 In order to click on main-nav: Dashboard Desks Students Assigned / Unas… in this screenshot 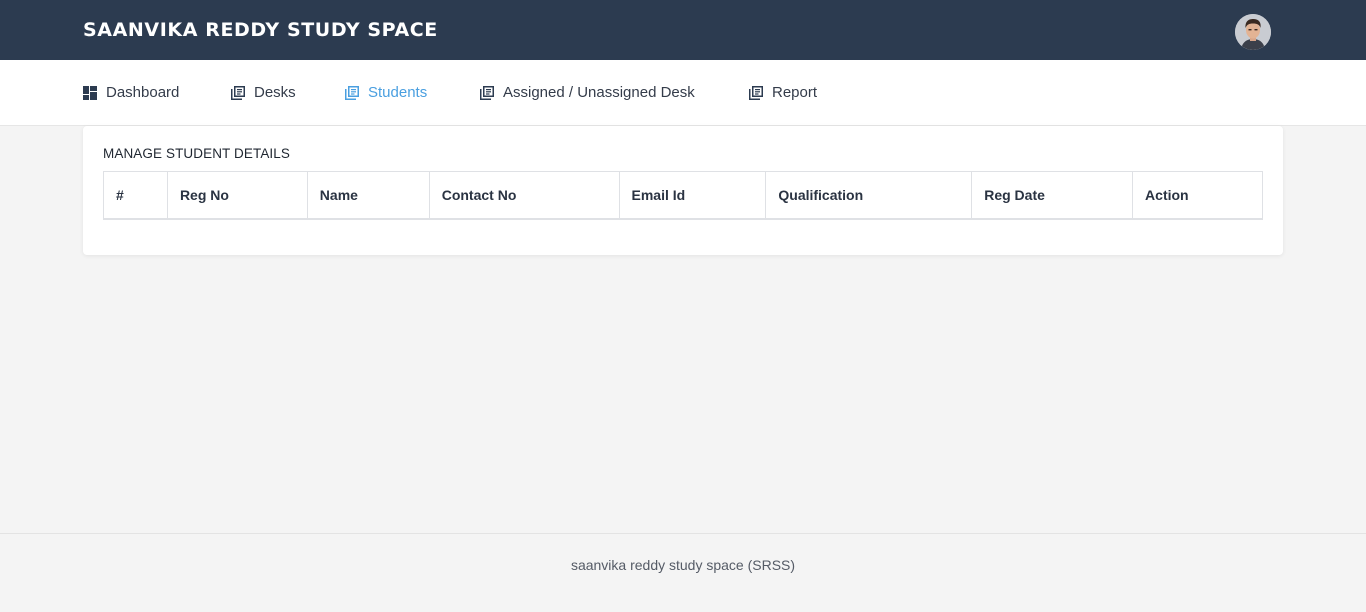, I will do `click(683, 93)`.